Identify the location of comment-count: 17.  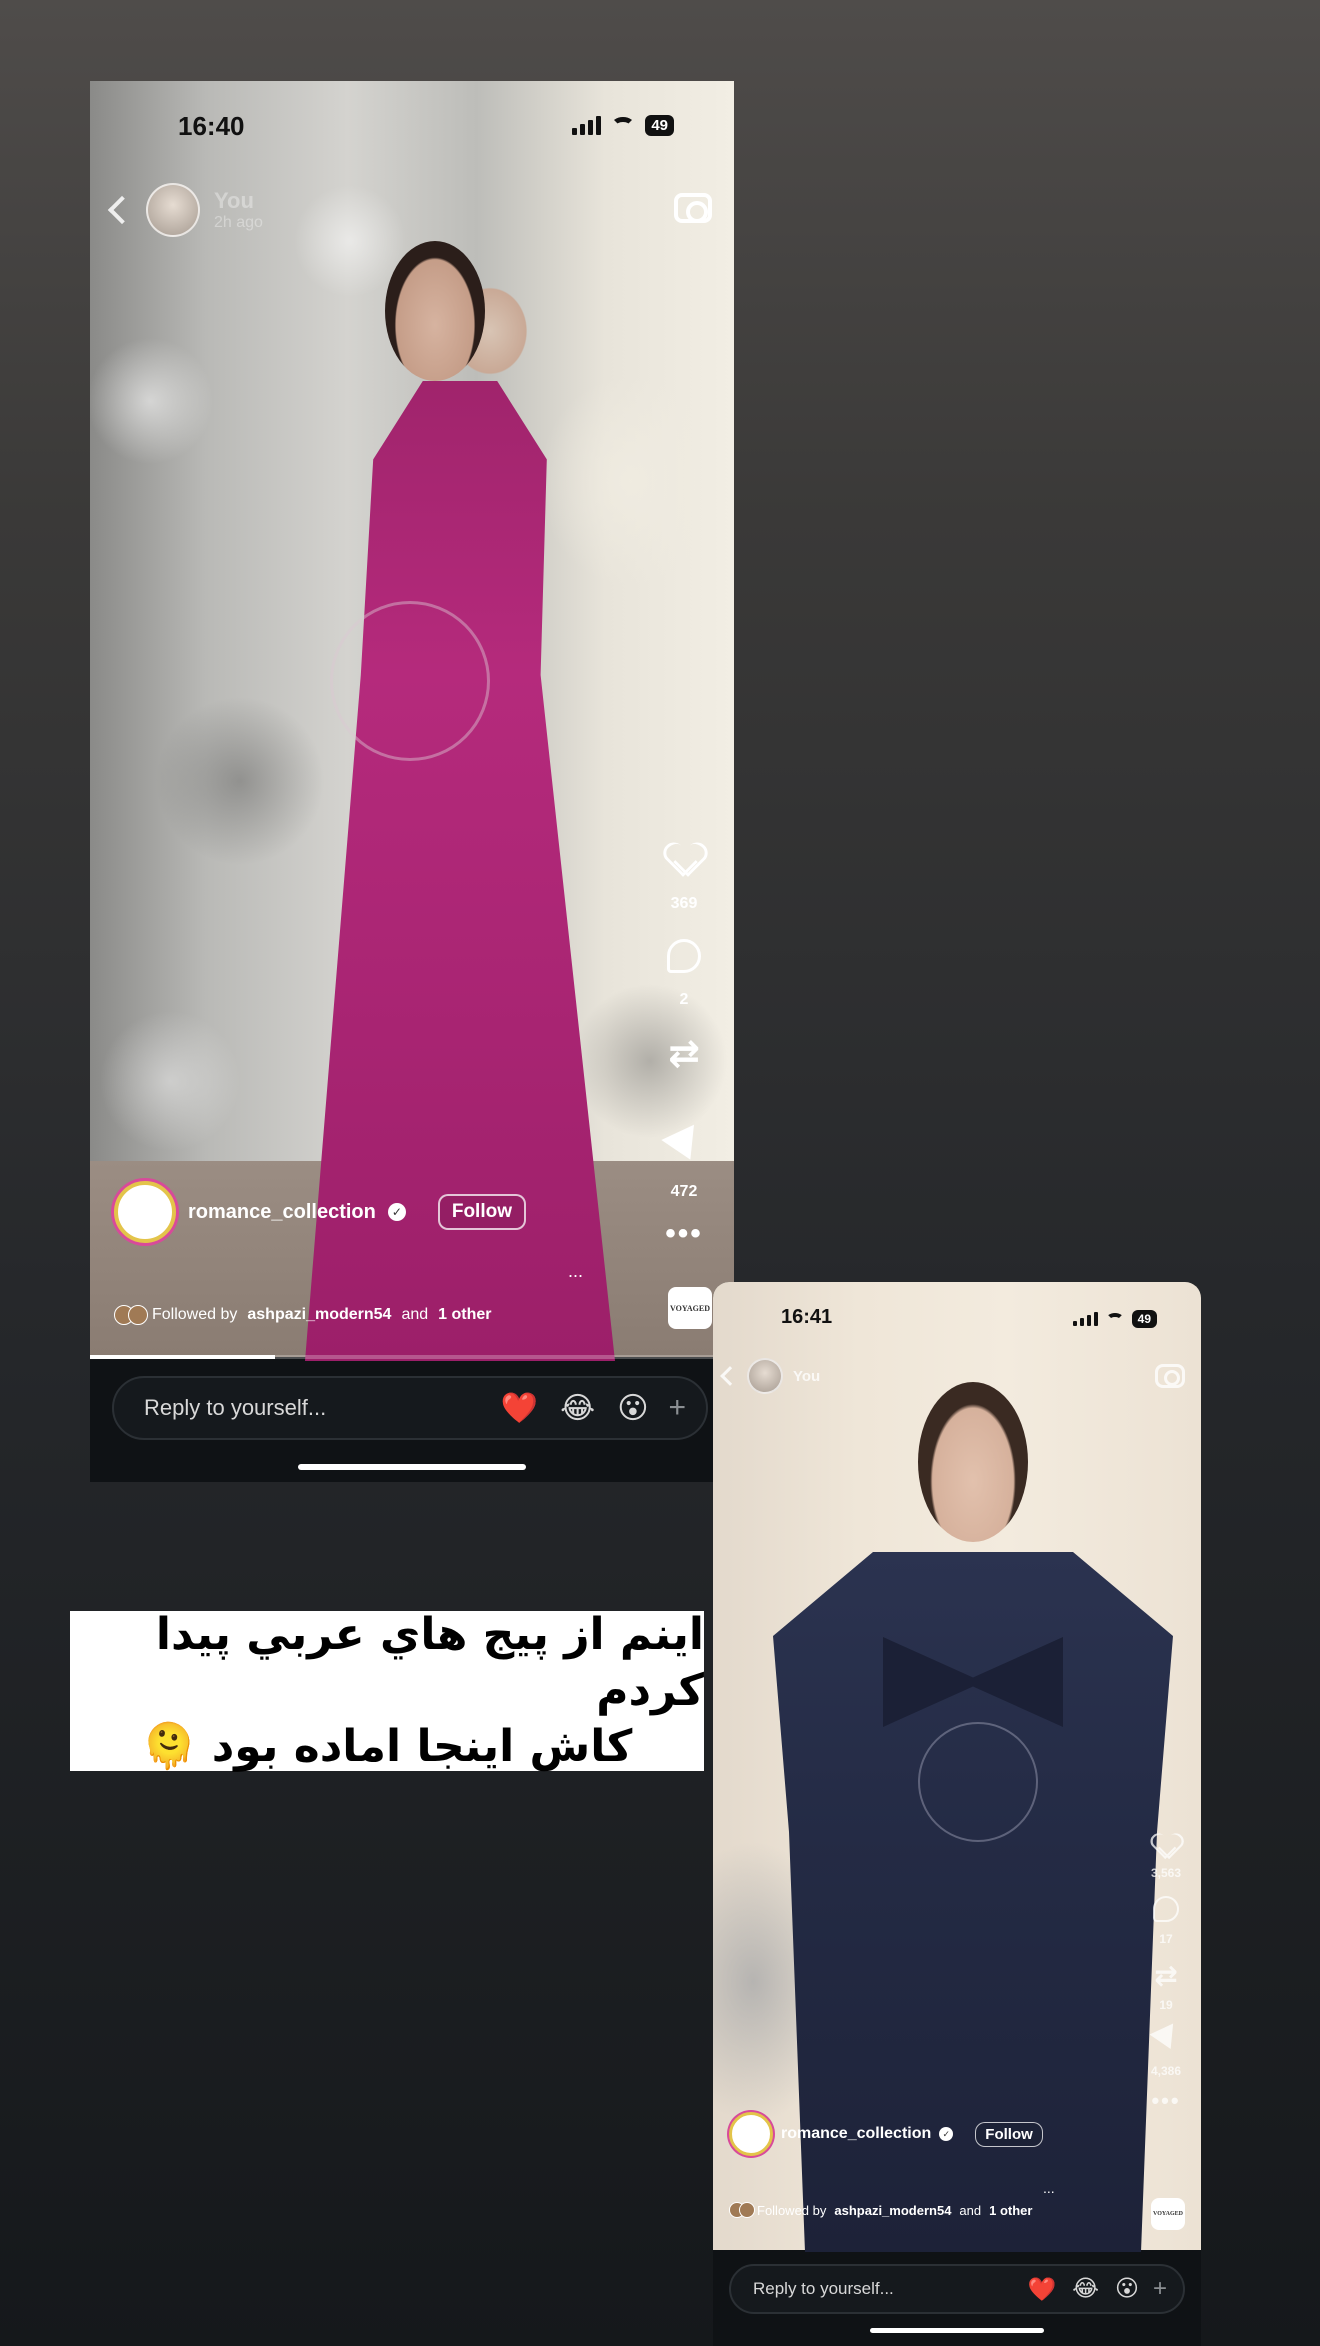
(1166, 1939).